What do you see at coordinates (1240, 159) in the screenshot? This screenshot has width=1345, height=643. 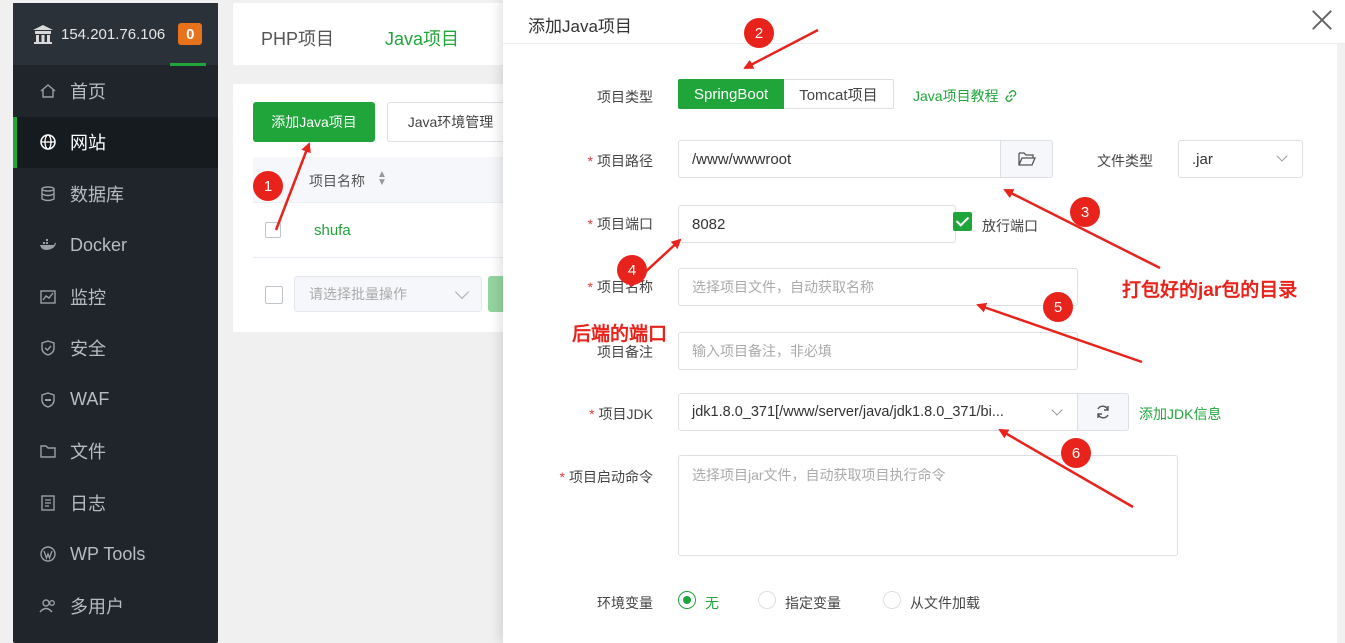 I see `file-type-select: .jar` at bounding box center [1240, 159].